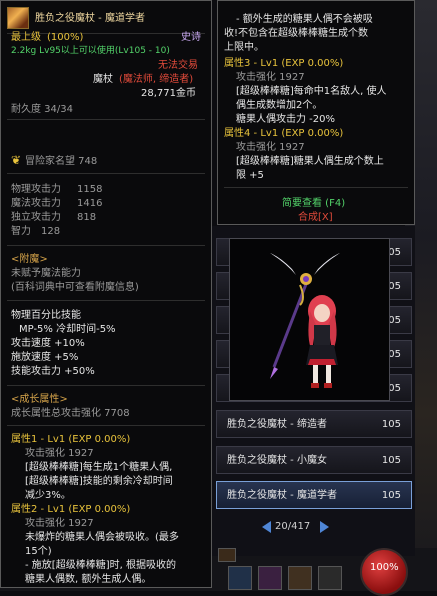  What do you see at coordinates (90, 51) in the screenshot?
I see `item-weight-level: 2.2kg Lv95以上可以使用(Lv105 - 10)` at bounding box center [90, 51].